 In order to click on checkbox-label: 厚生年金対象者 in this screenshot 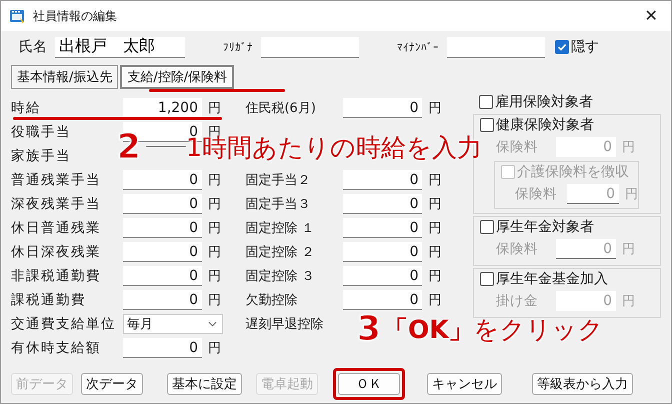, I will do `click(545, 227)`.